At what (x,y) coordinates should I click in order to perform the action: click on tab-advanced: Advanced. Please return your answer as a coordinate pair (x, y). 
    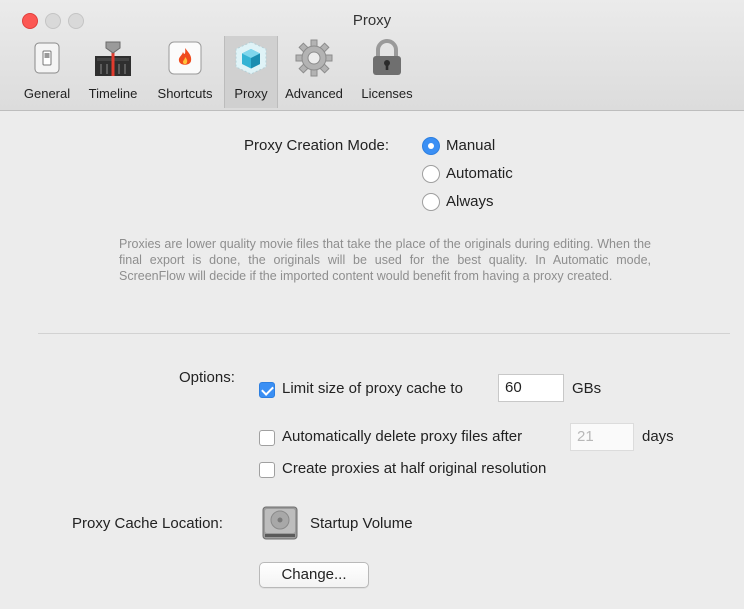
    Looking at the image, I should click on (314, 72).